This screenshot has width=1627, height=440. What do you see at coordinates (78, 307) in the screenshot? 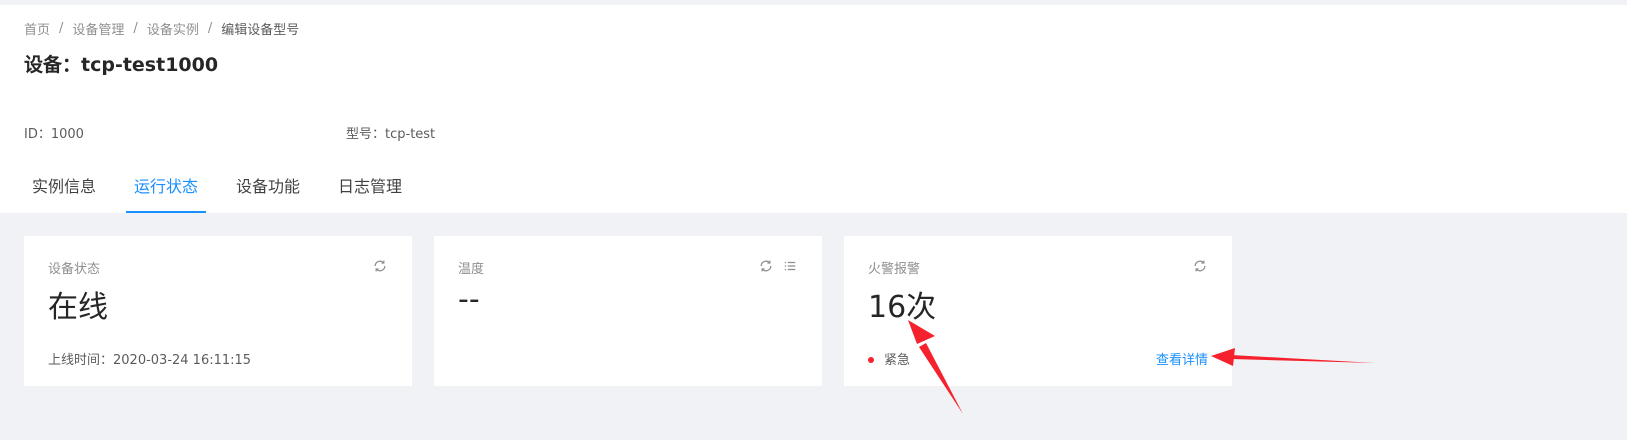
I see `device-status-value: 在线` at bounding box center [78, 307].